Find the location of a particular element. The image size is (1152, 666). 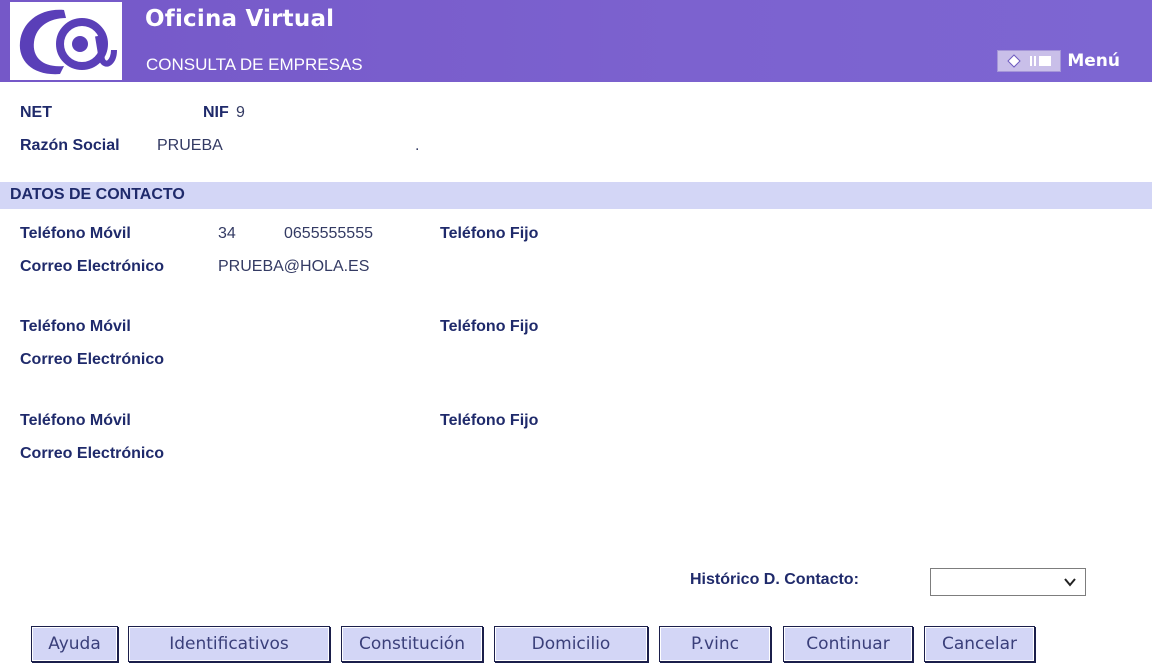

chevron-down-icon is located at coordinates (1070, 582).